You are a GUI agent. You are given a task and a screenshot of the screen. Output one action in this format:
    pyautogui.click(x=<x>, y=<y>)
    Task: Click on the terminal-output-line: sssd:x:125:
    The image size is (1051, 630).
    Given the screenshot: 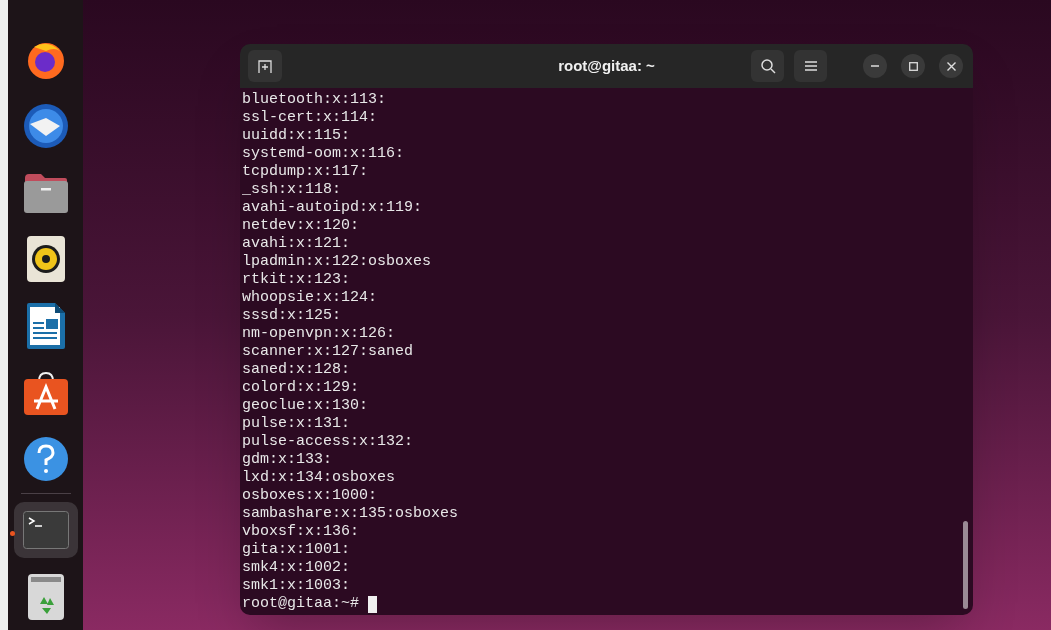 What is the action you would take?
    pyautogui.click(x=292, y=316)
    